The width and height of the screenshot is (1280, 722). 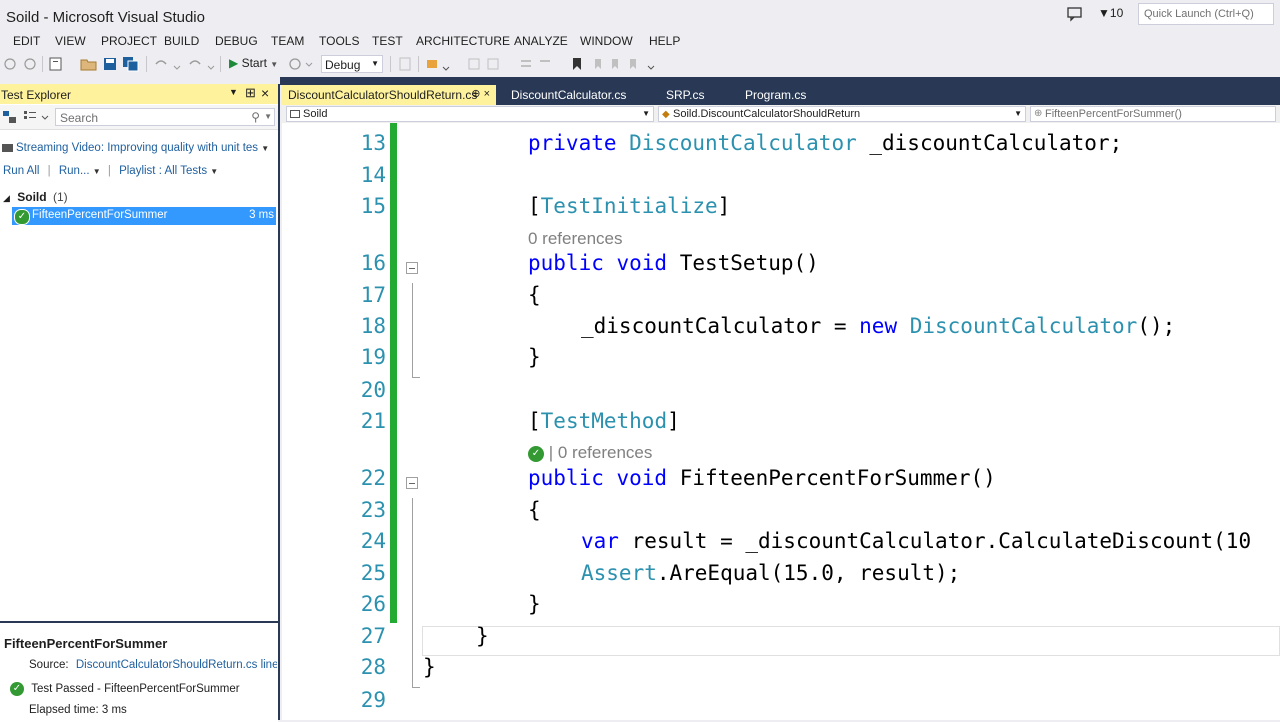 What do you see at coordinates (236, 41) in the screenshot?
I see `menu-debug: DEBUG` at bounding box center [236, 41].